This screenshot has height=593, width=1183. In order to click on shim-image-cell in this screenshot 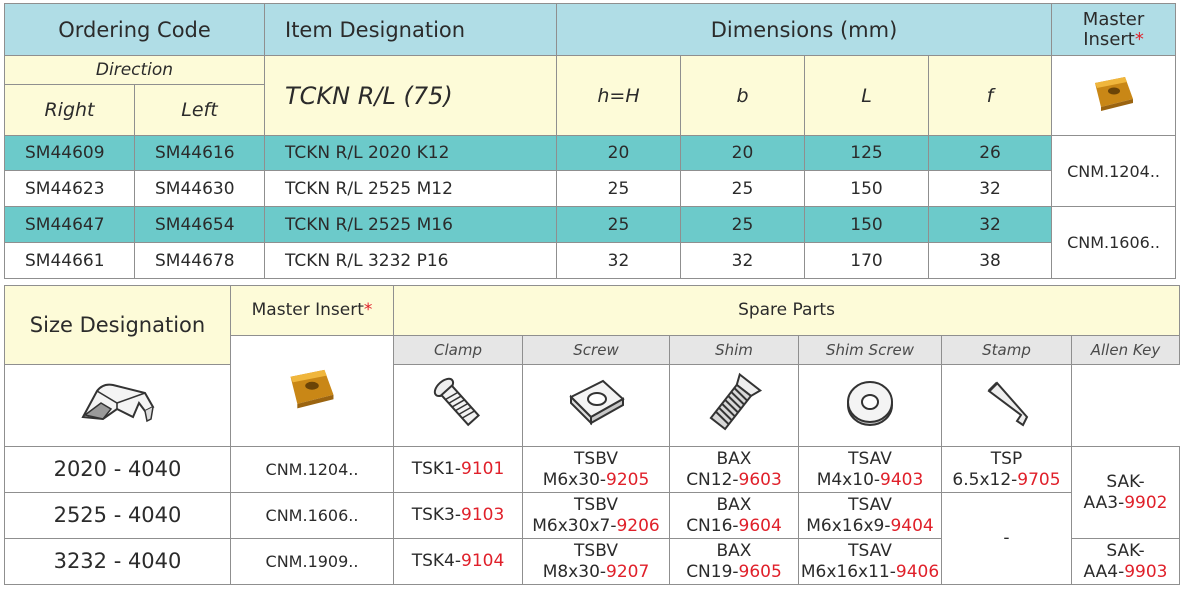, I will do `click(596, 405)`.